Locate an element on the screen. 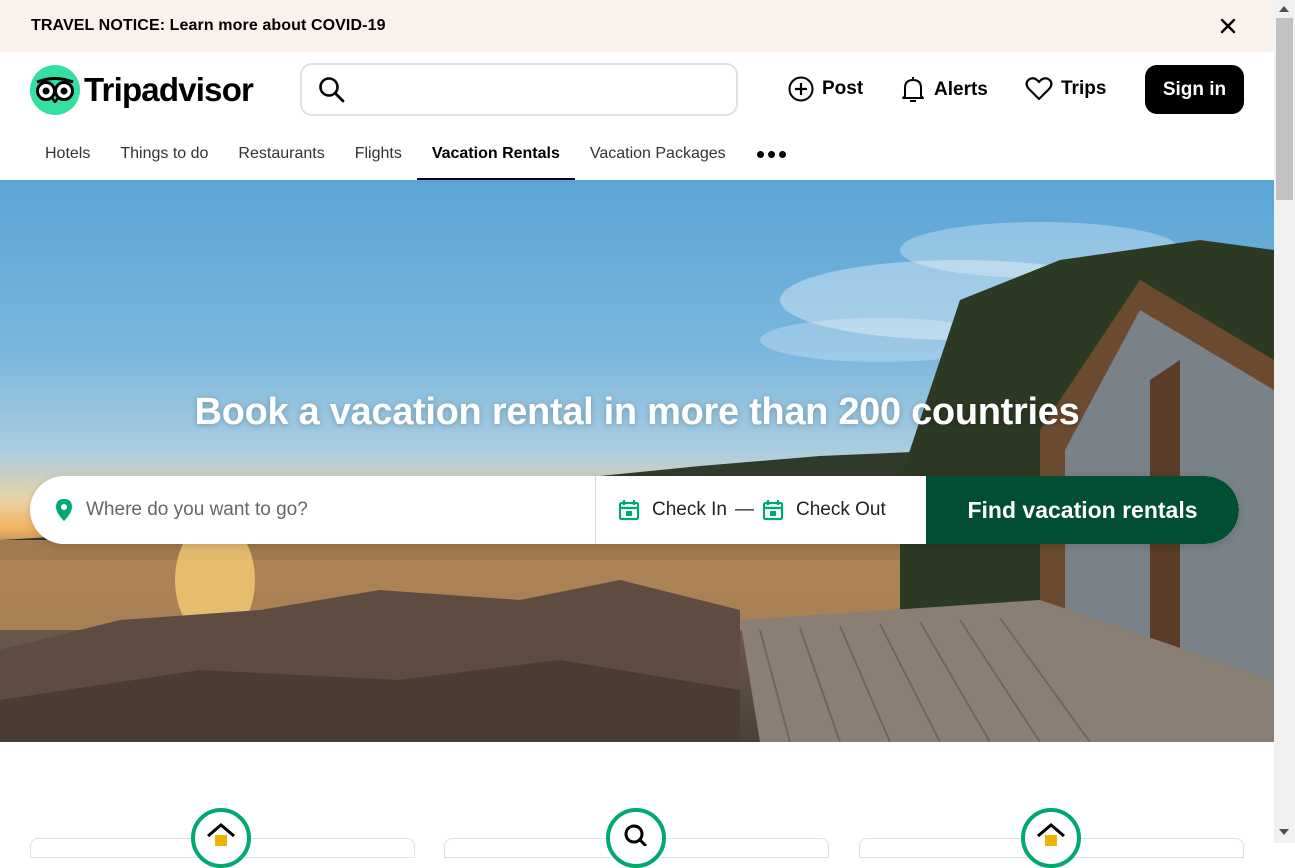  destination-field is located at coordinates (313, 510).